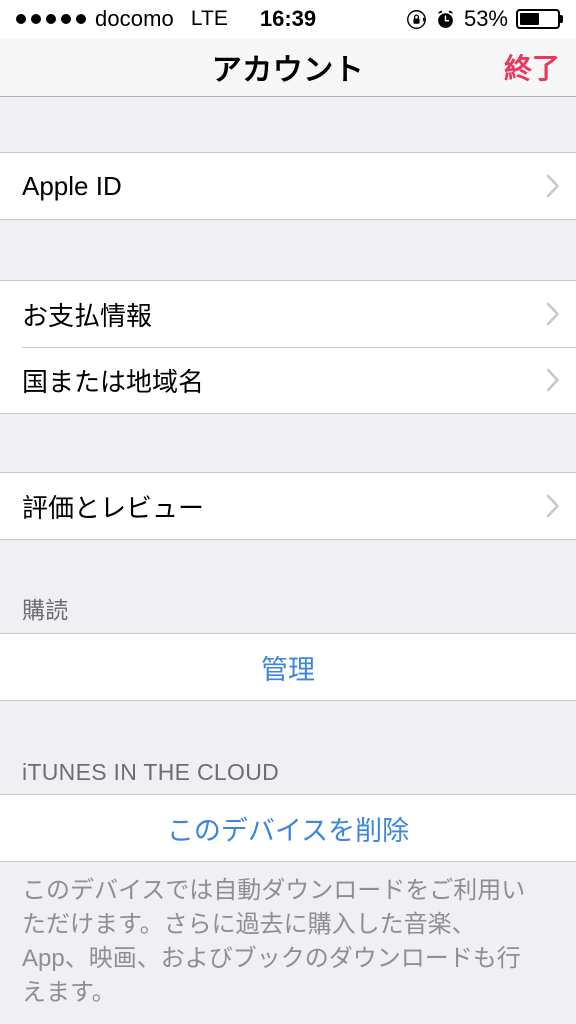 The height and width of the screenshot is (1024, 576). I want to click on itunes-cloud-group: このデバイスを削除, so click(288, 828).